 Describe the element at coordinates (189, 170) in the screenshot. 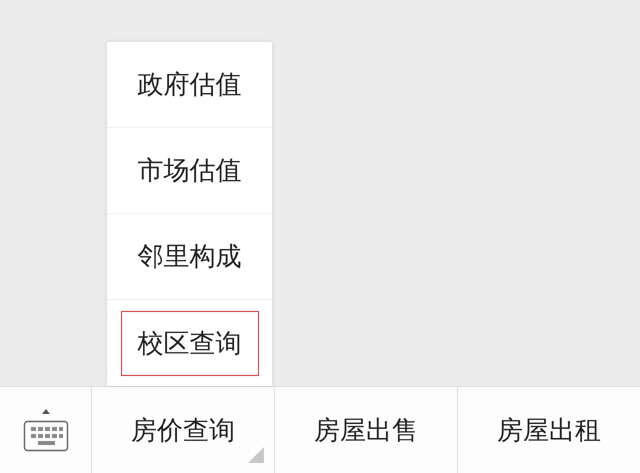

I see `menu-item: 市场估值` at that location.